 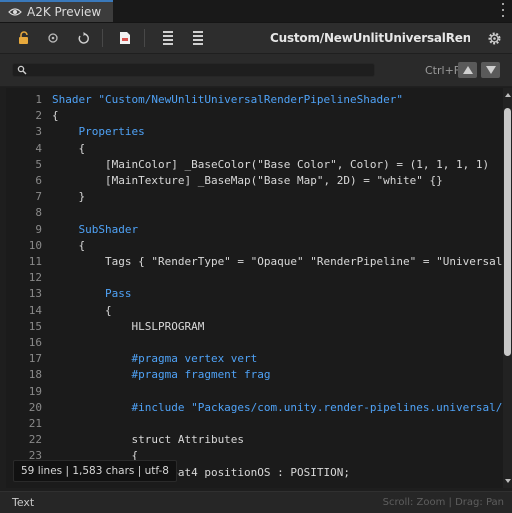 What do you see at coordinates (443, 502) in the screenshot?
I see `navigation-hint: Scroll: Zoom | Drag: Pan` at bounding box center [443, 502].